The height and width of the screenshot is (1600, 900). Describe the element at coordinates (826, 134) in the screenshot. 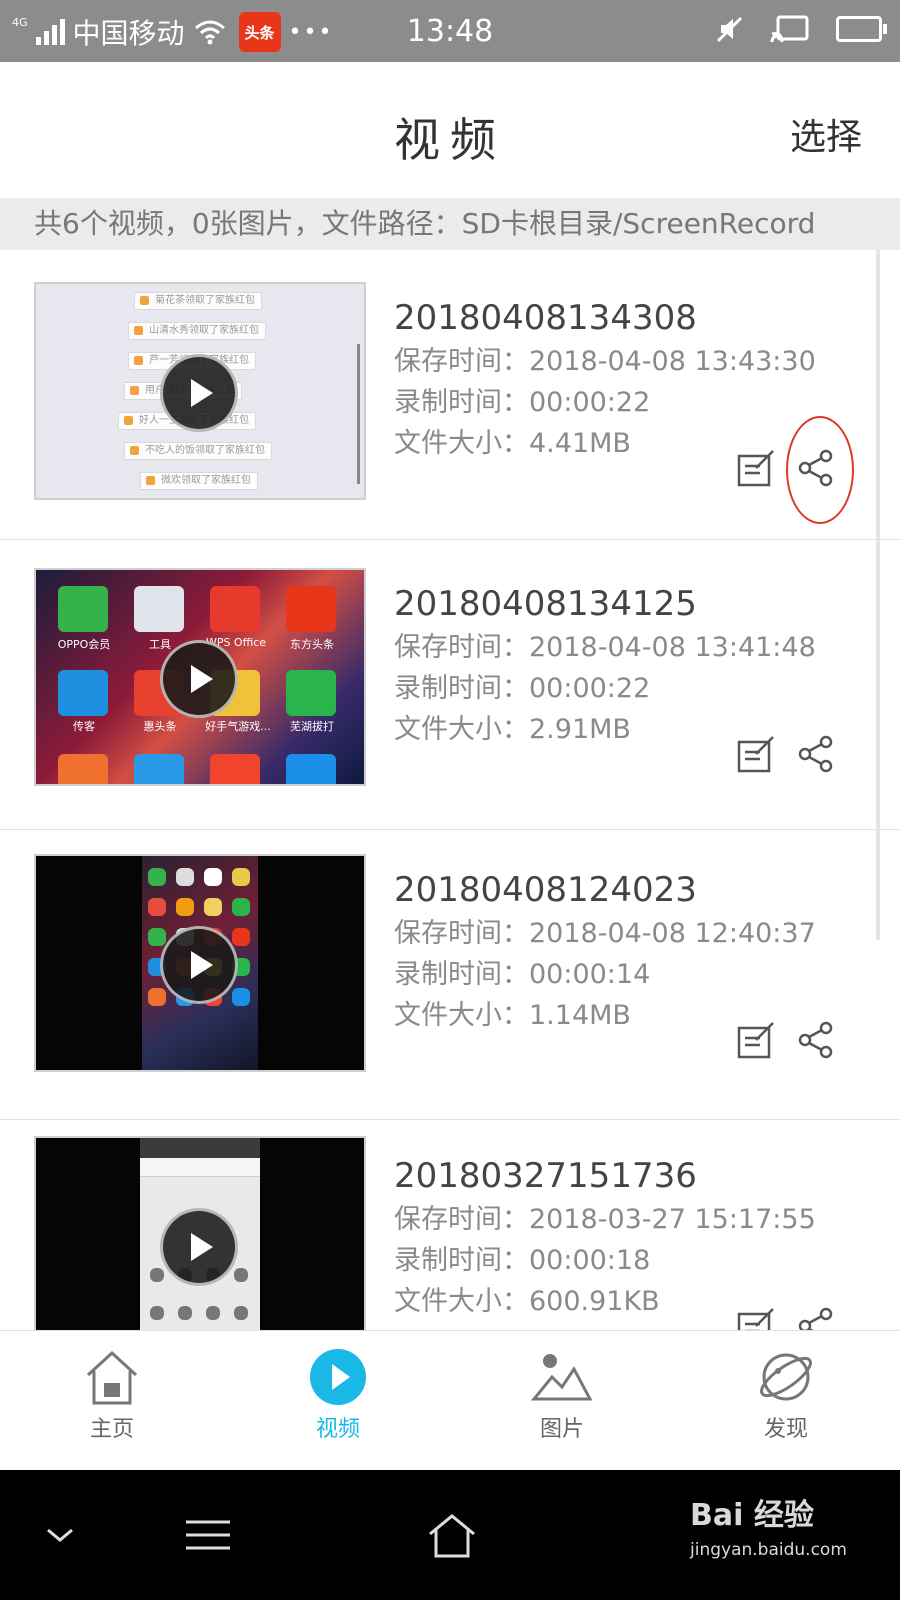

I see `select-button: 选择` at that location.